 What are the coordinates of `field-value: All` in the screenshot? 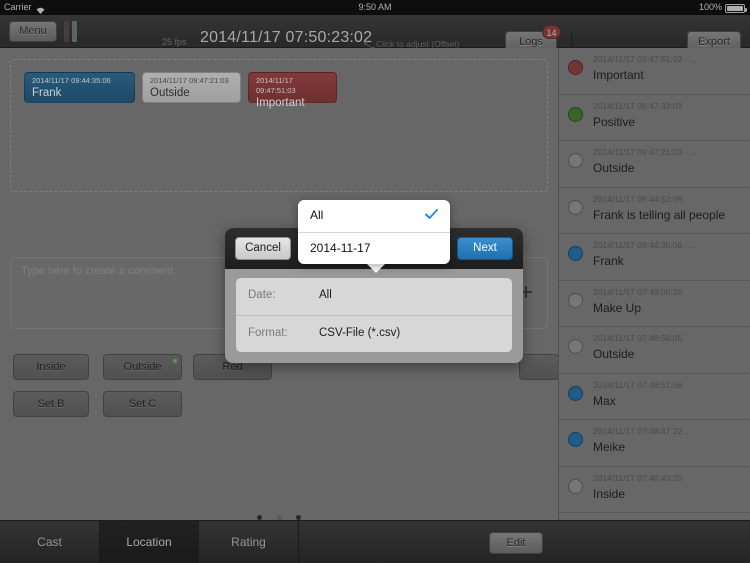 It's located at (325, 295).